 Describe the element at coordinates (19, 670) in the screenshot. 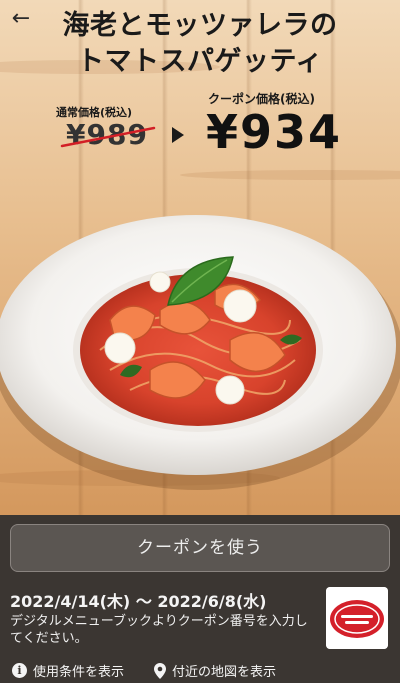

I see `info-icon: i` at that location.